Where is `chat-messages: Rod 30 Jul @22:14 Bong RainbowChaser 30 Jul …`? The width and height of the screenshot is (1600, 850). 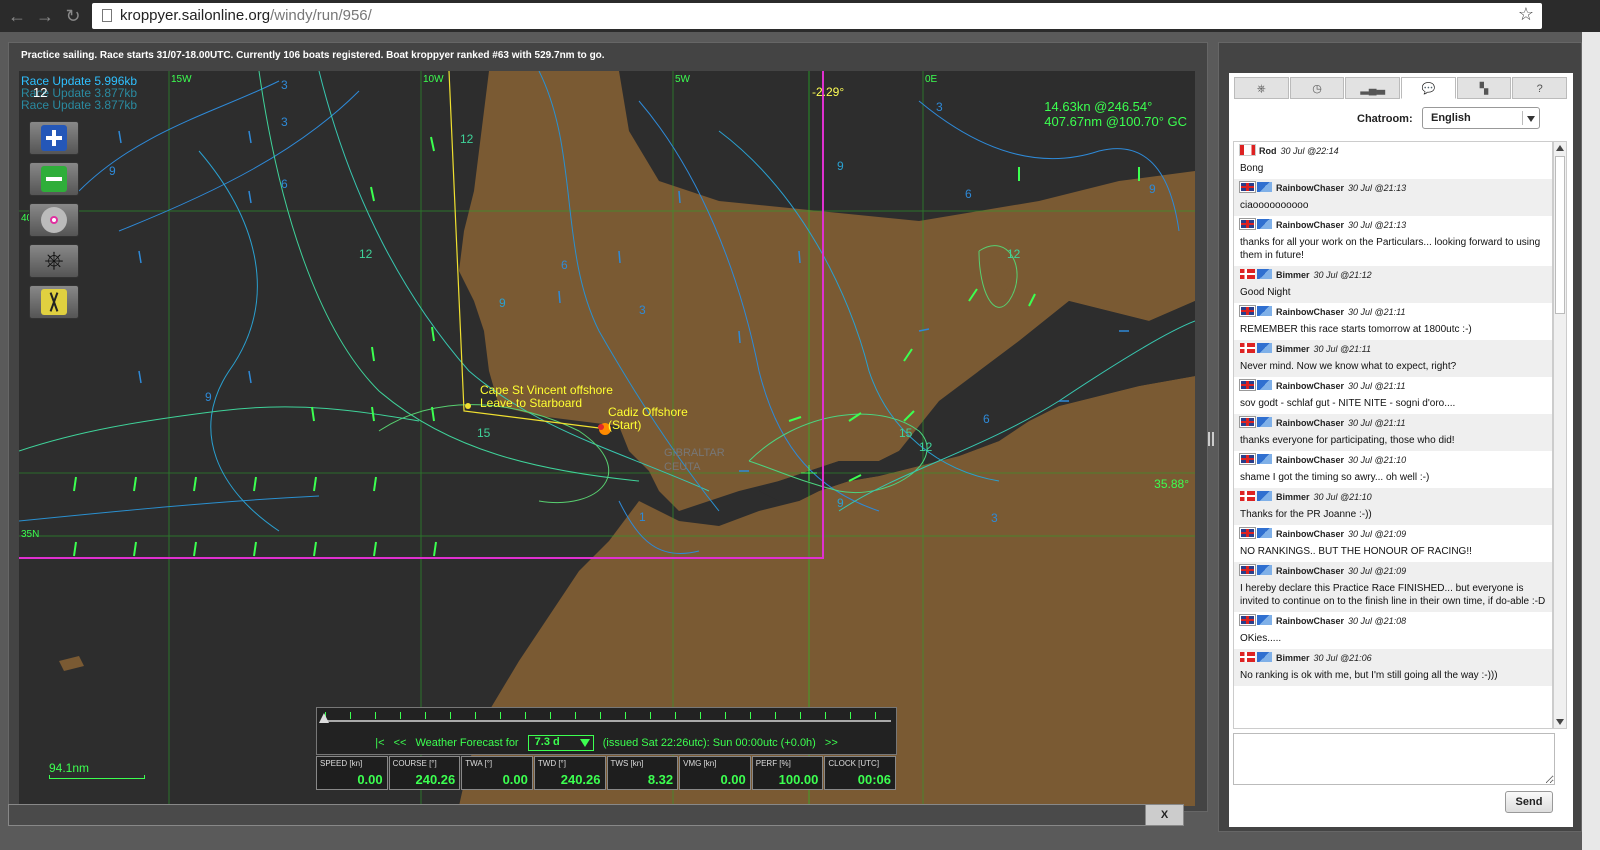
chat-messages: Rod 30 Jul @22:14 Bong RainbowChaser 30 Jul … is located at coordinates (1393, 435).